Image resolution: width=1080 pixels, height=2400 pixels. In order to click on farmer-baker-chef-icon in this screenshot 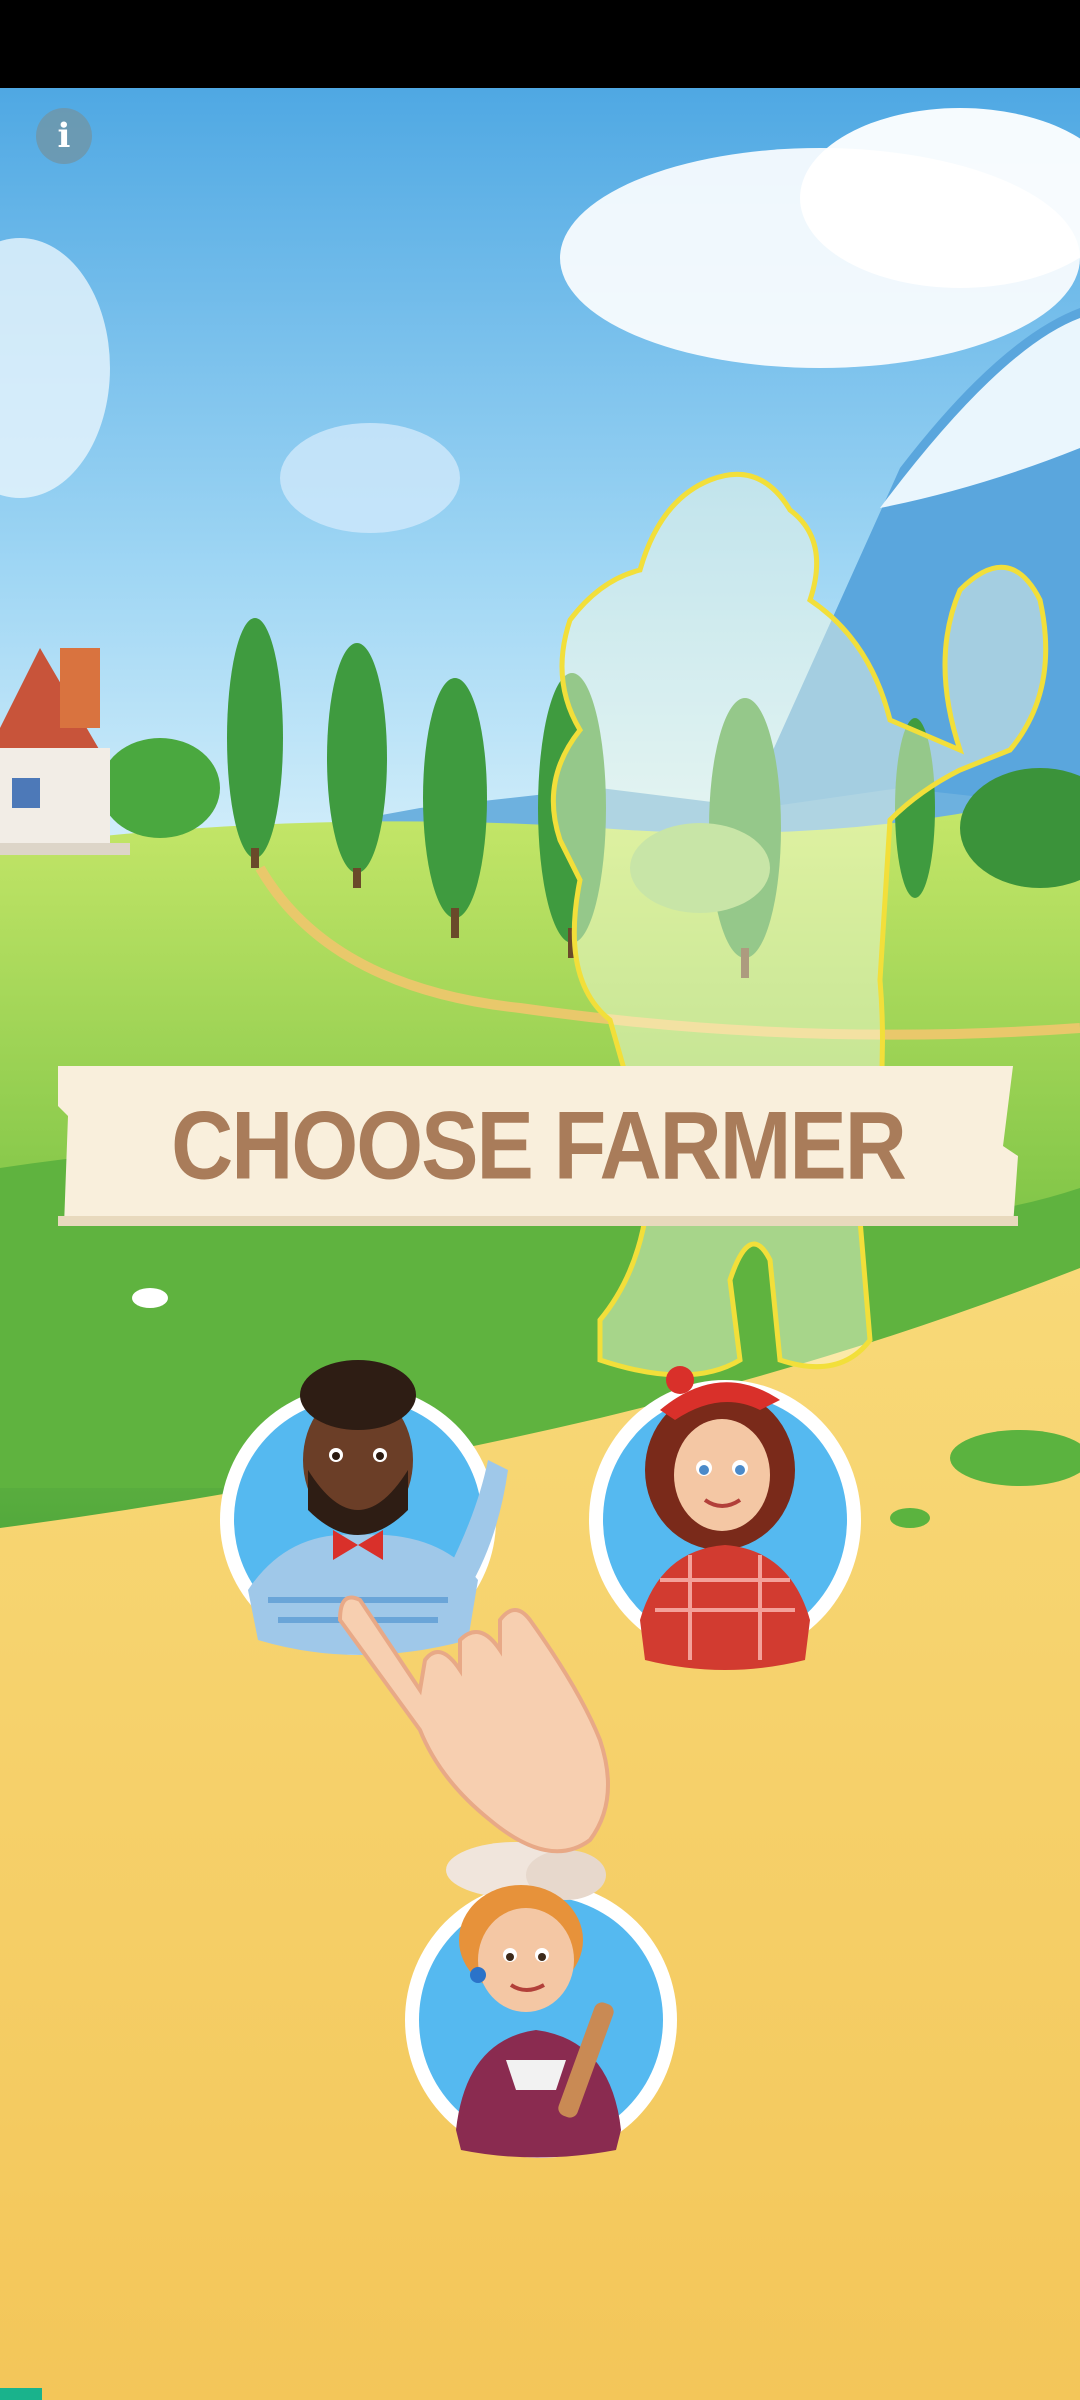, I will do `click(541, 2005)`.